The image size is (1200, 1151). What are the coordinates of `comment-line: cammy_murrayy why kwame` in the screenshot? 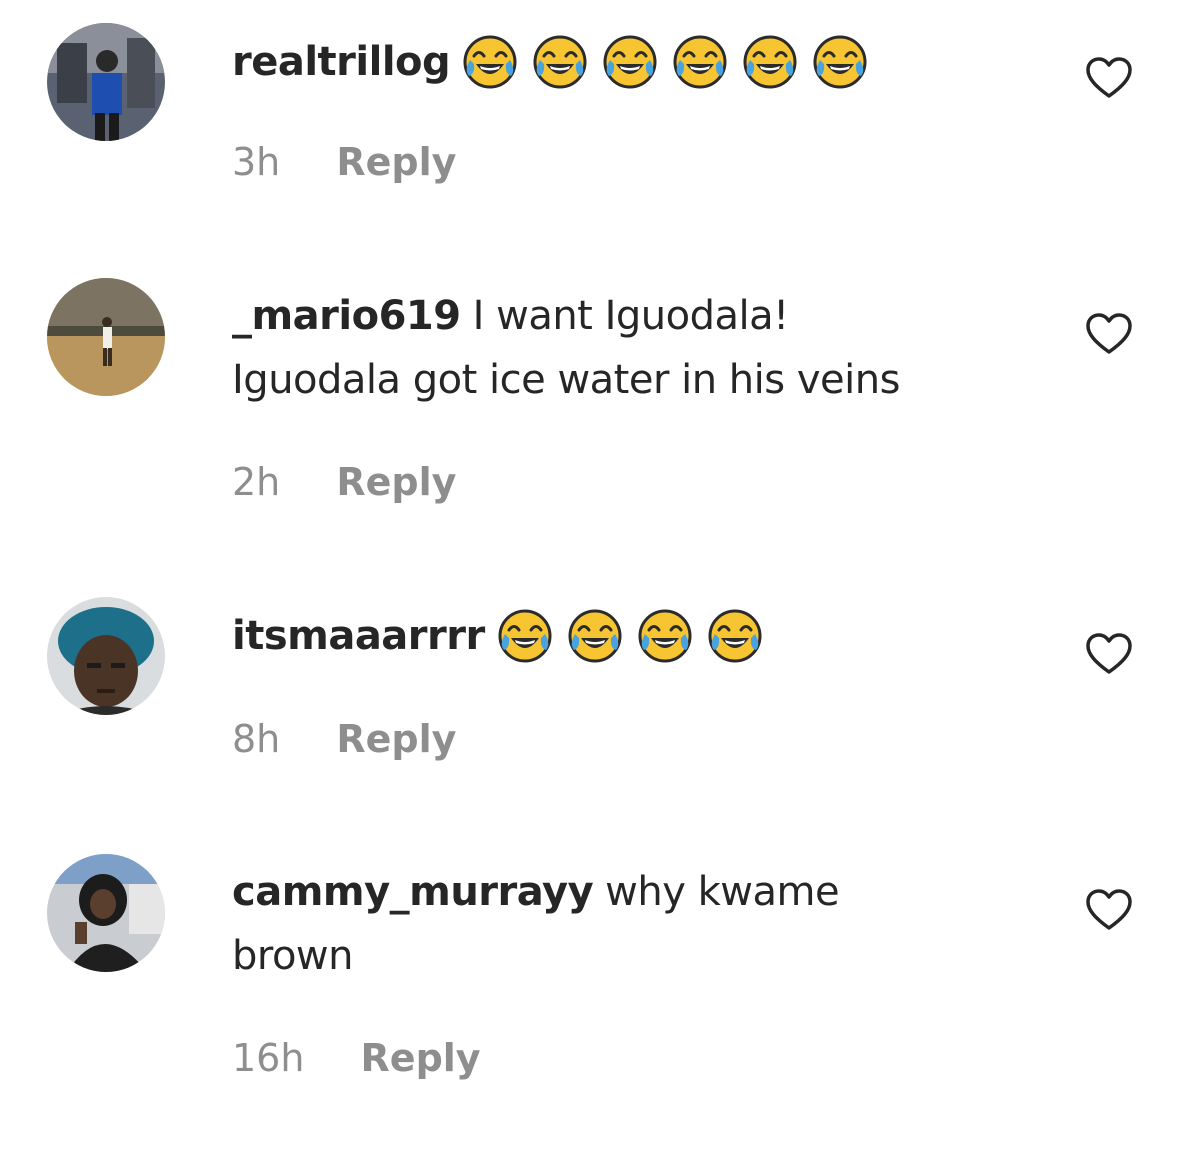 It's located at (632, 892).